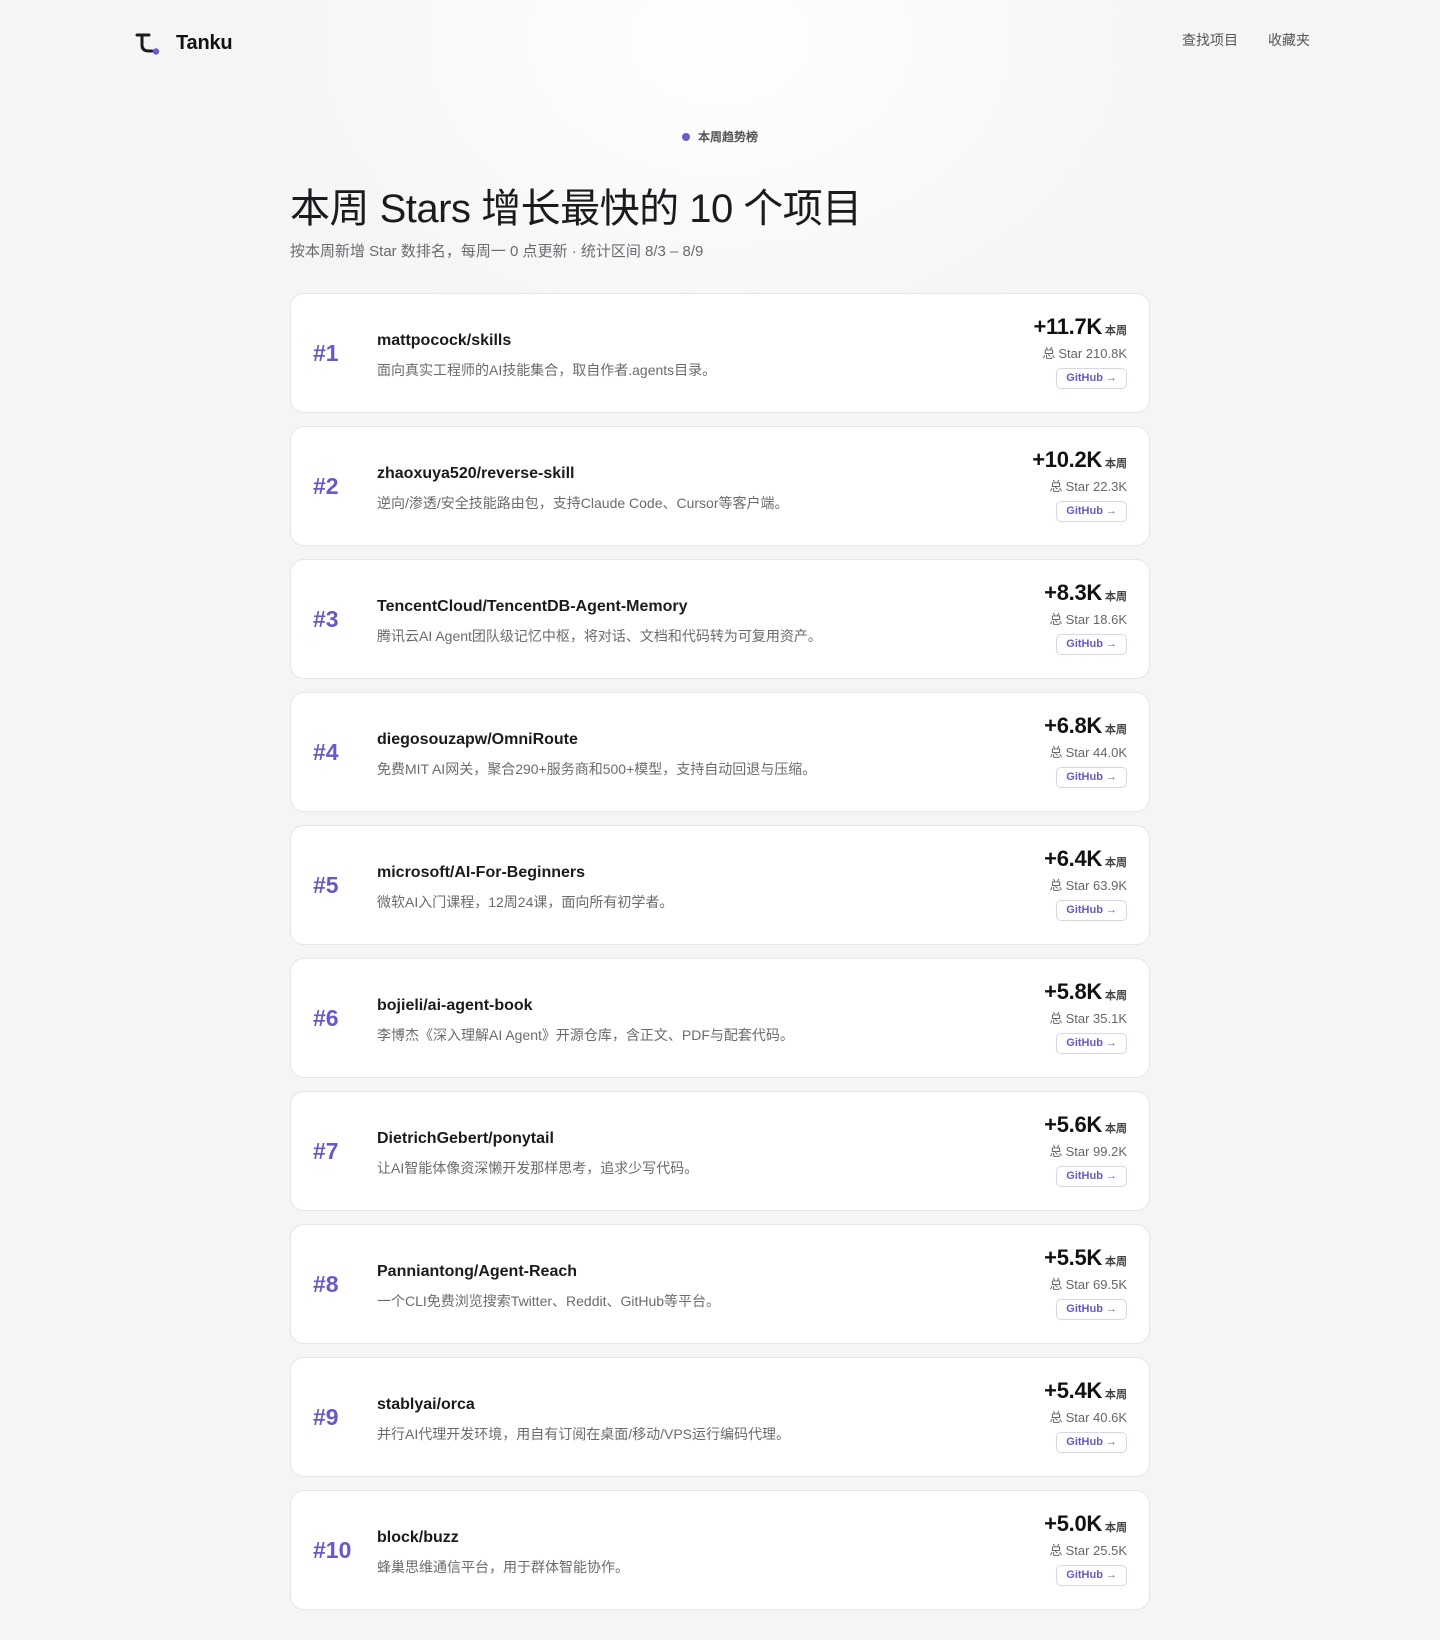 This screenshot has height=1640, width=1440. Describe the element at coordinates (677, 607) in the screenshot. I see `project-name-link: TencentCloud/TencentDB-Agent-Memory` at that location.